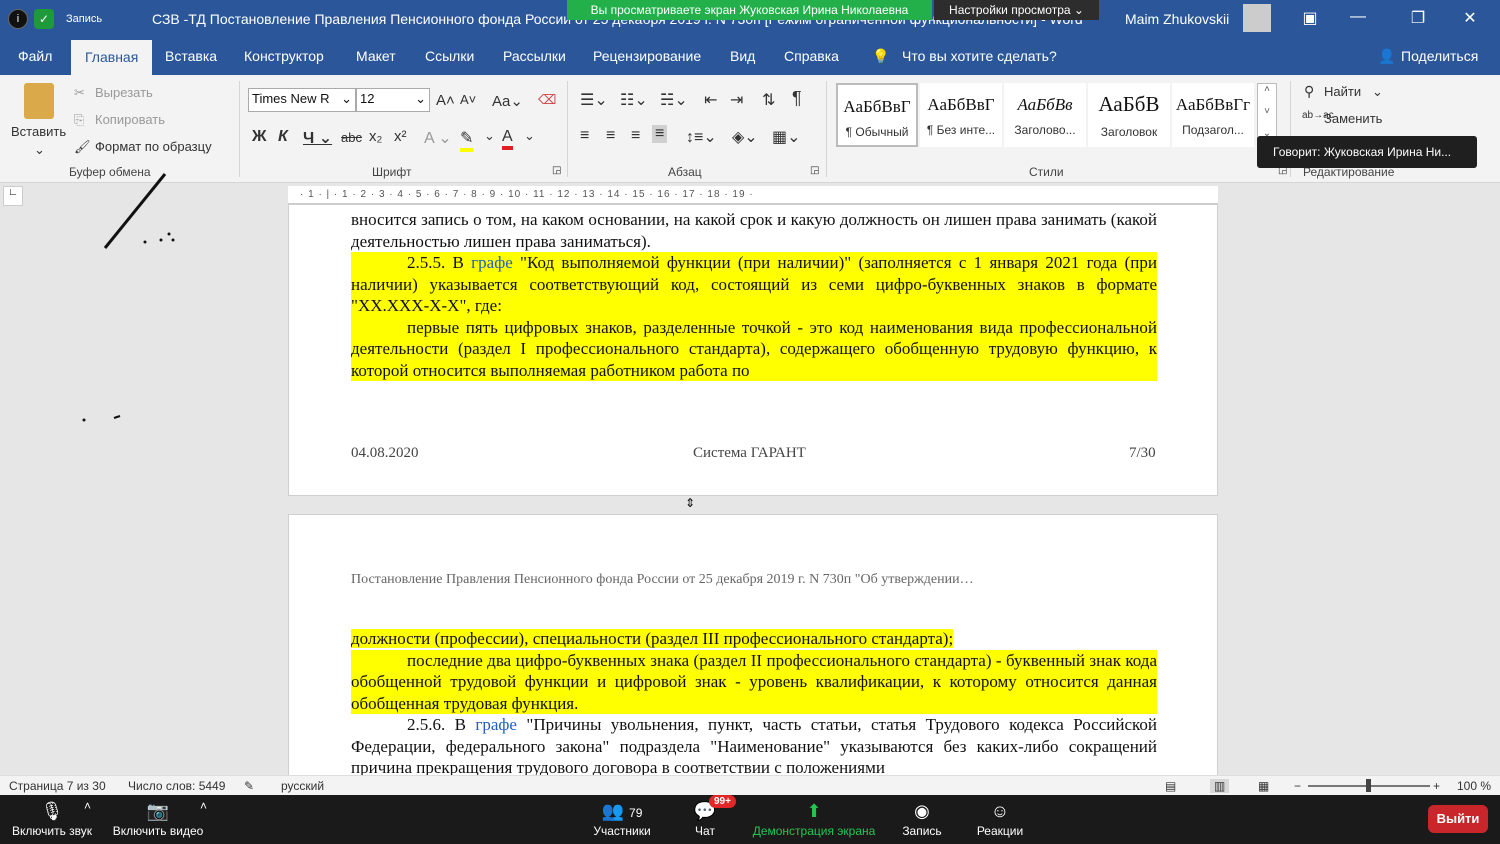 This screenshot has width=1500, height=844. I want to click on align-center-icon: ≡, so click(610, 136).